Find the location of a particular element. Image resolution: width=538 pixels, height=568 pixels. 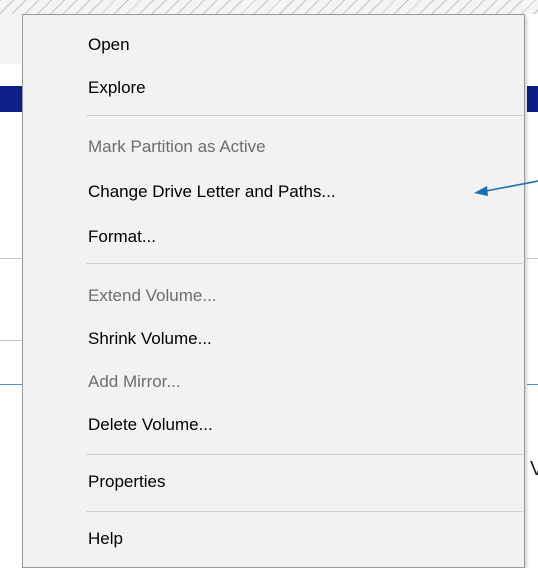

background-selected-row-left is located at coordinates (11, 99).